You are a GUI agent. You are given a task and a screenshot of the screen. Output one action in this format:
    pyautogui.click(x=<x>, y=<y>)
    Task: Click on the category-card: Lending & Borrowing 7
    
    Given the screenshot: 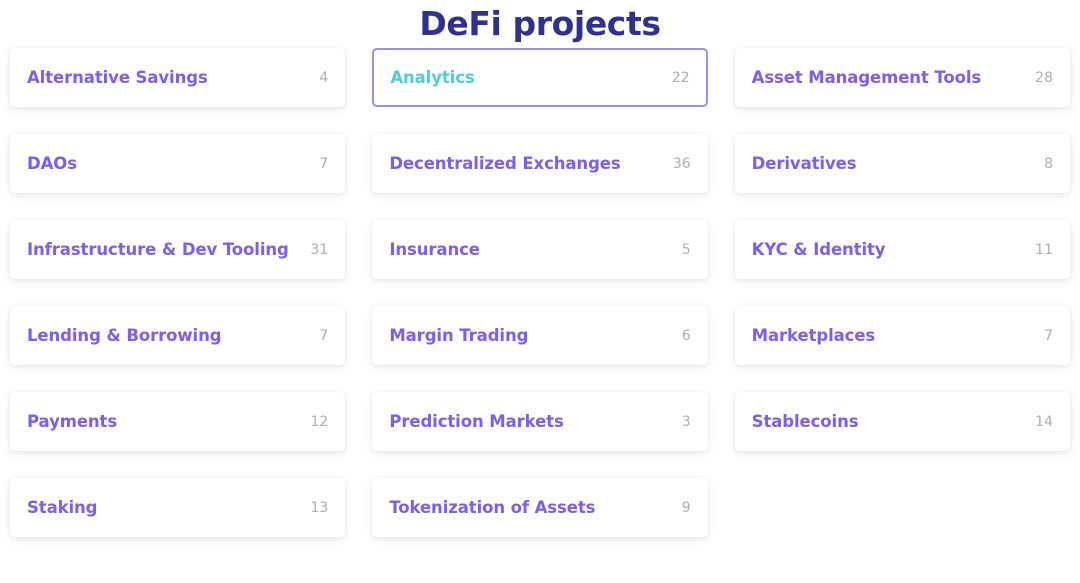 What is the action you would take?
    pyautogui.click(x=178, y=335)
    